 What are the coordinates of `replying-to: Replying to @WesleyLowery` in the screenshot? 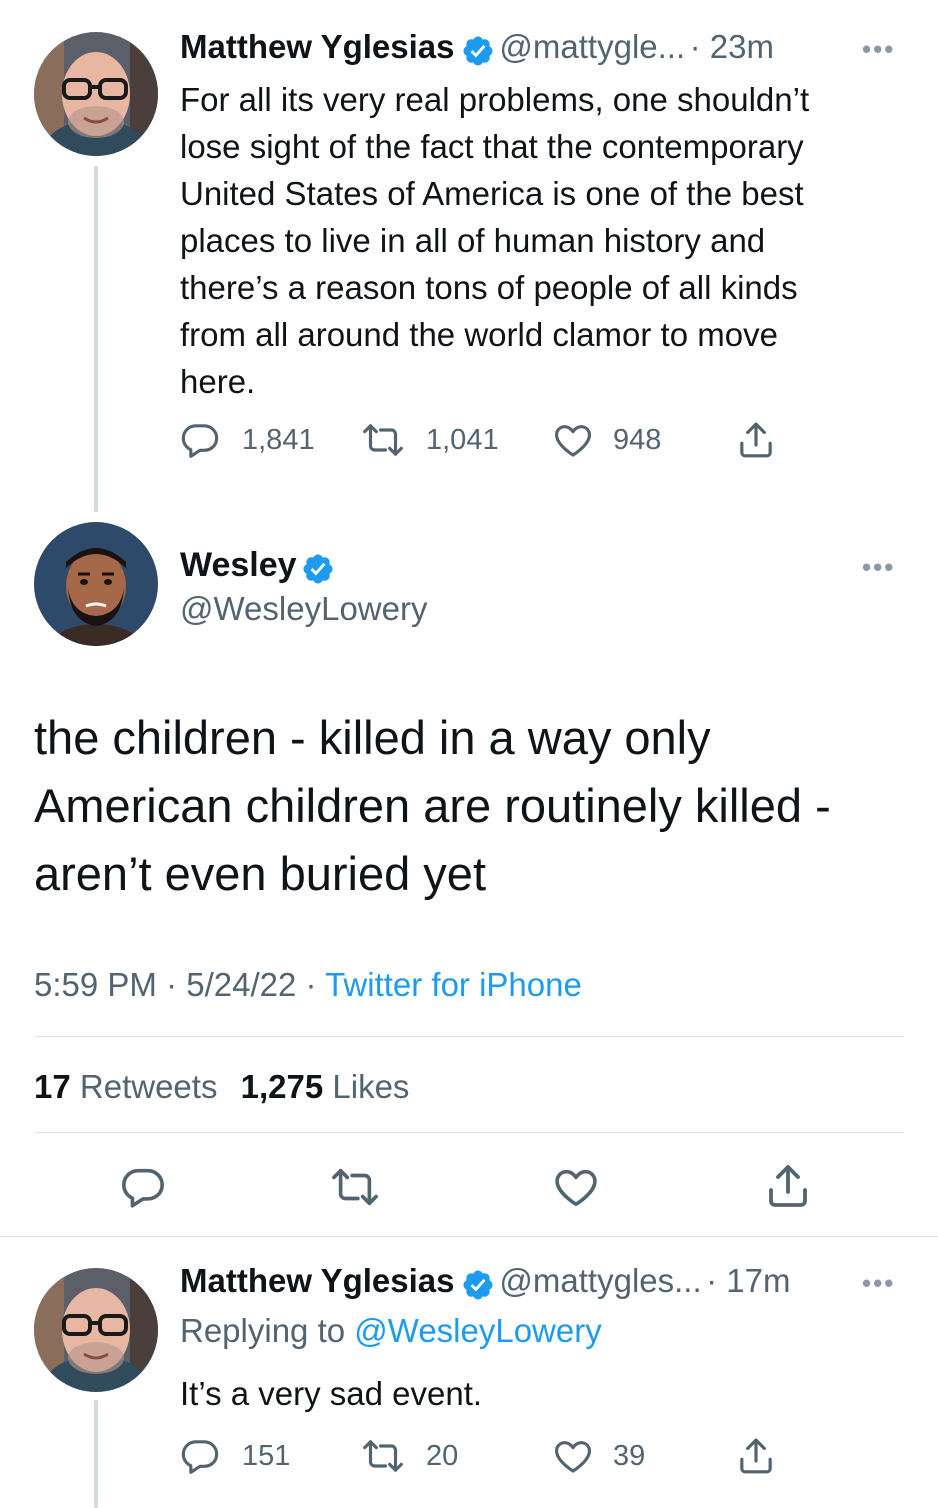 It's located at (391, 1331).